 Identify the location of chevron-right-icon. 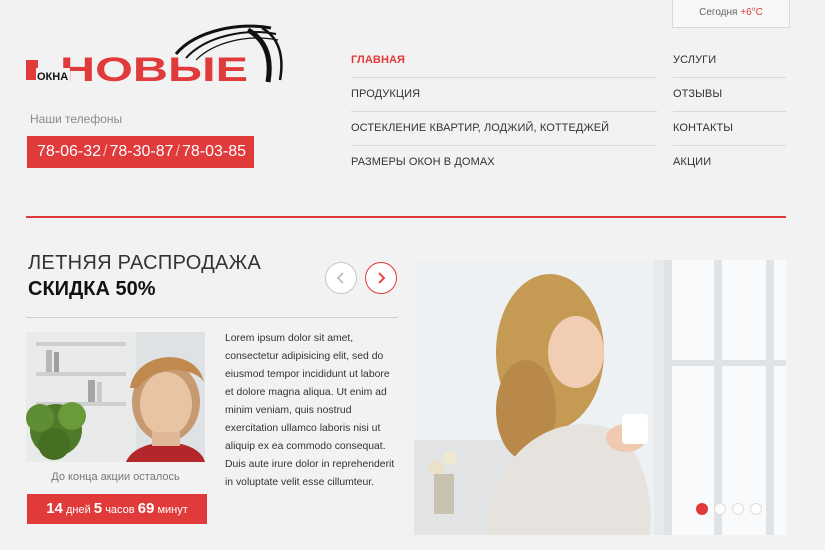
(382, 278).